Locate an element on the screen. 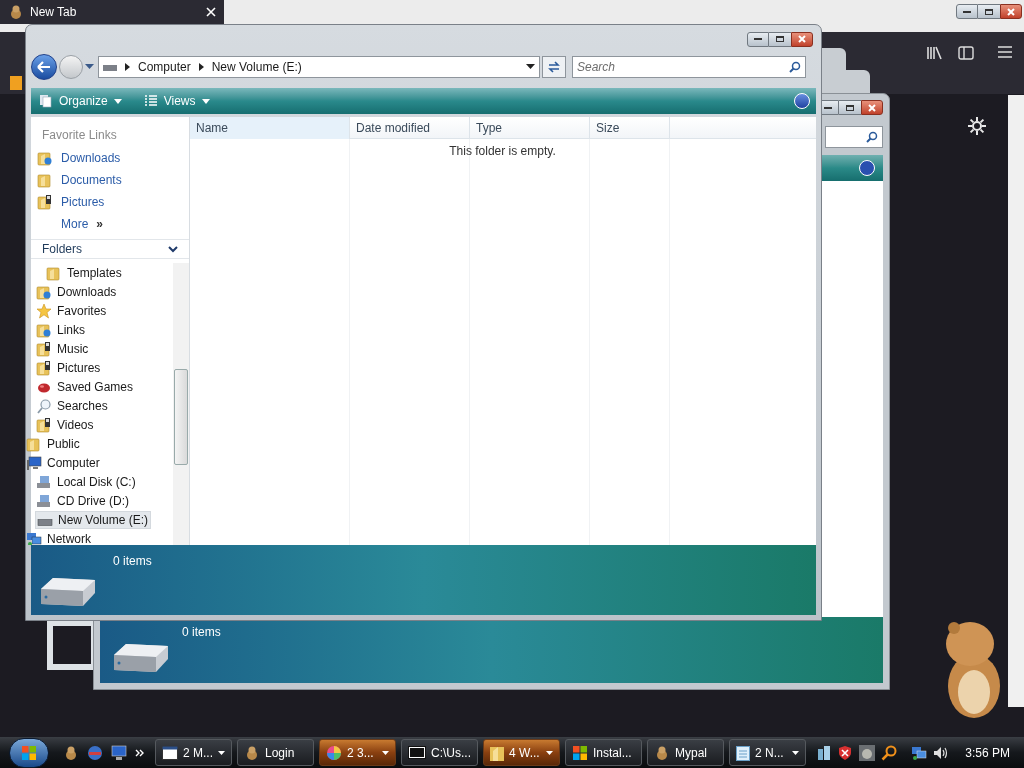 Image resolution: width=1024 pixels, height=768 pixels. tree-item: Links is located at coordinates (61, 329).